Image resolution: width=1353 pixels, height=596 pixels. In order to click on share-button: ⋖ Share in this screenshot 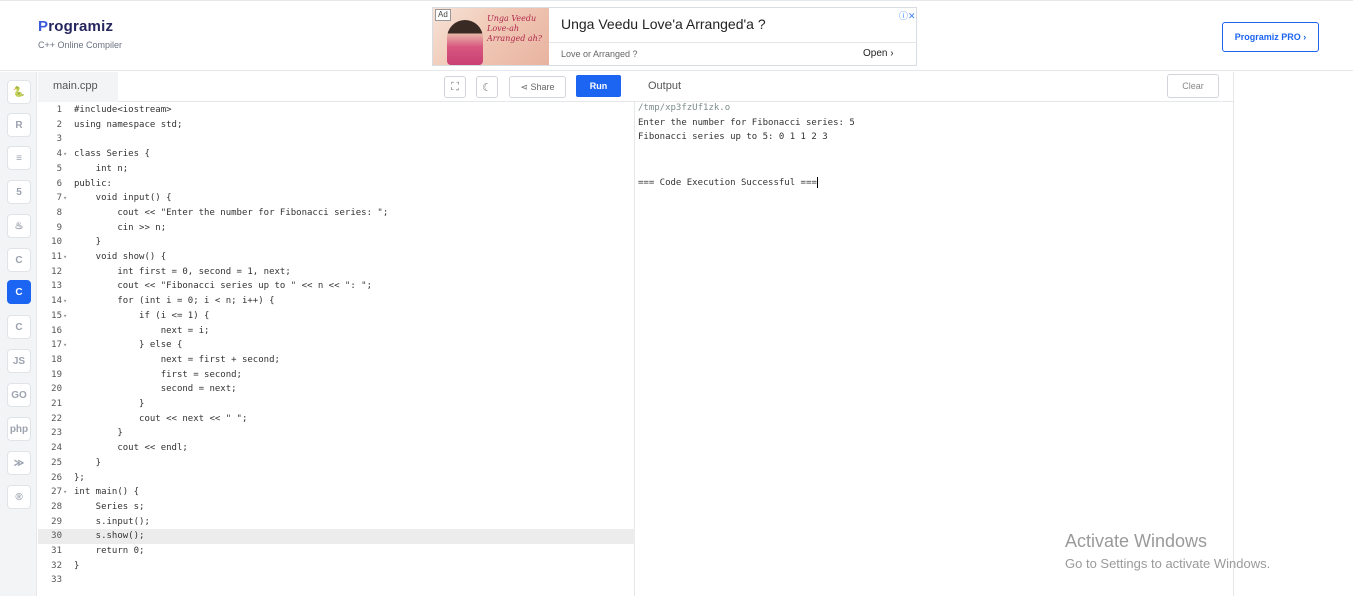, I will do `click(537, 87)`.